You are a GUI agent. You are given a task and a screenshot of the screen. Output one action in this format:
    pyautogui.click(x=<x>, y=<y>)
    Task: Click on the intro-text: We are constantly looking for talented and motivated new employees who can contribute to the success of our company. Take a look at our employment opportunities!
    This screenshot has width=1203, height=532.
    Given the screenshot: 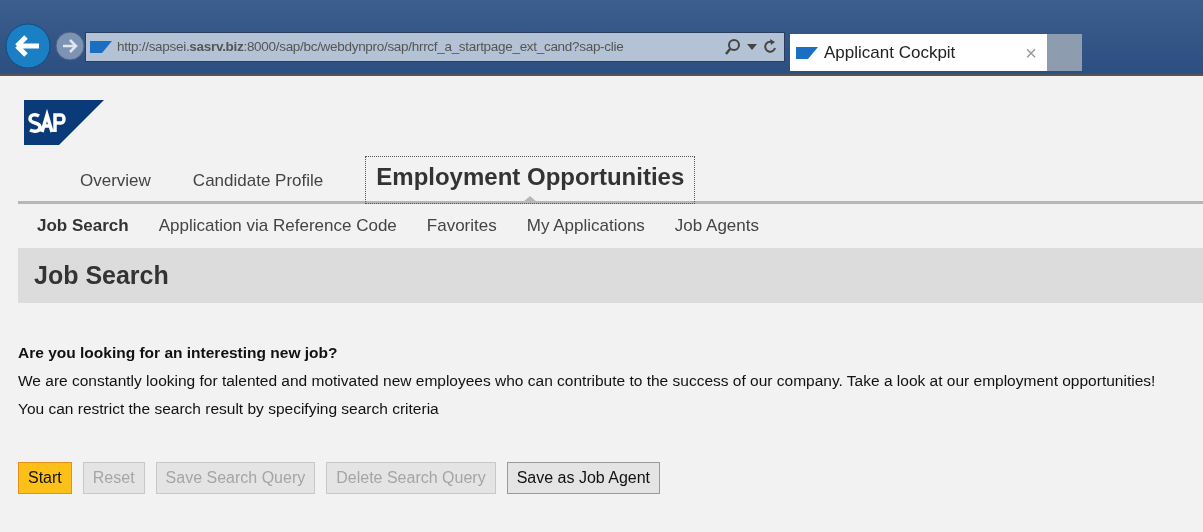 What is the action you would take?
    pyautogui.click(x=587, y=381)
    